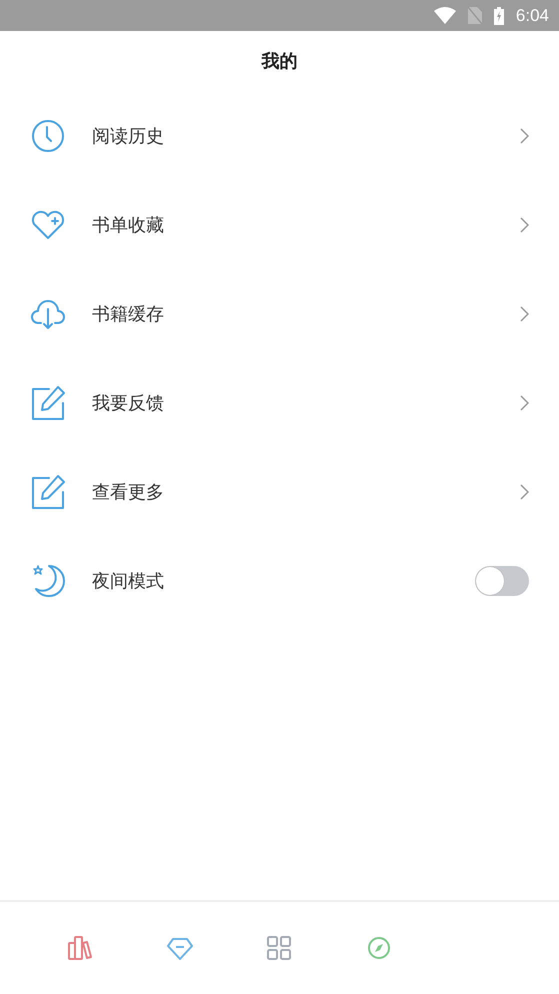 The image size is (559, 994). I want to click on menu-label: 书单收藏, so click(128, 225).